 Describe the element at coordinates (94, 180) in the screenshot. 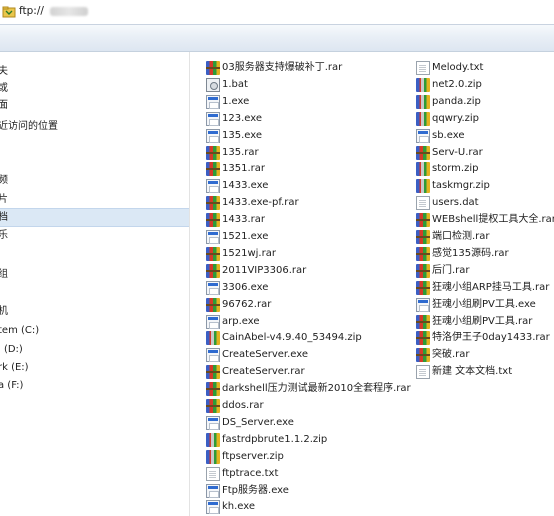

I see `nav-item-videos: 频` at that location.